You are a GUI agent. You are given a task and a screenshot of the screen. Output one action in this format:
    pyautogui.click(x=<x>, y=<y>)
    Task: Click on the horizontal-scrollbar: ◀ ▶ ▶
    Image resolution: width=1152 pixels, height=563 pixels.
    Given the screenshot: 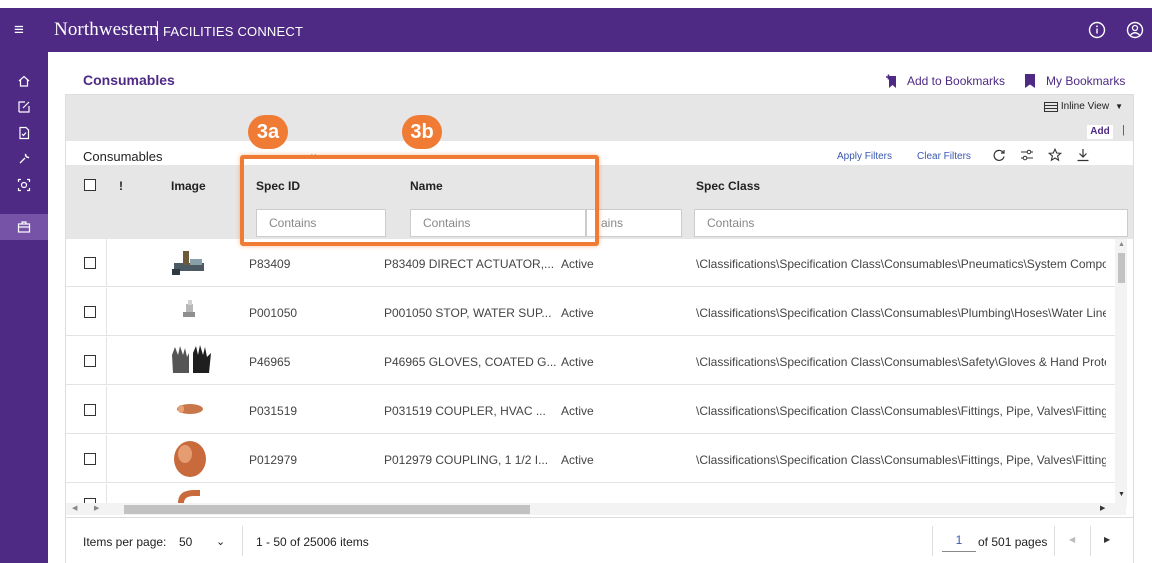 What is the action you would take?
    pyautogui.click(x=596, y=509)
    